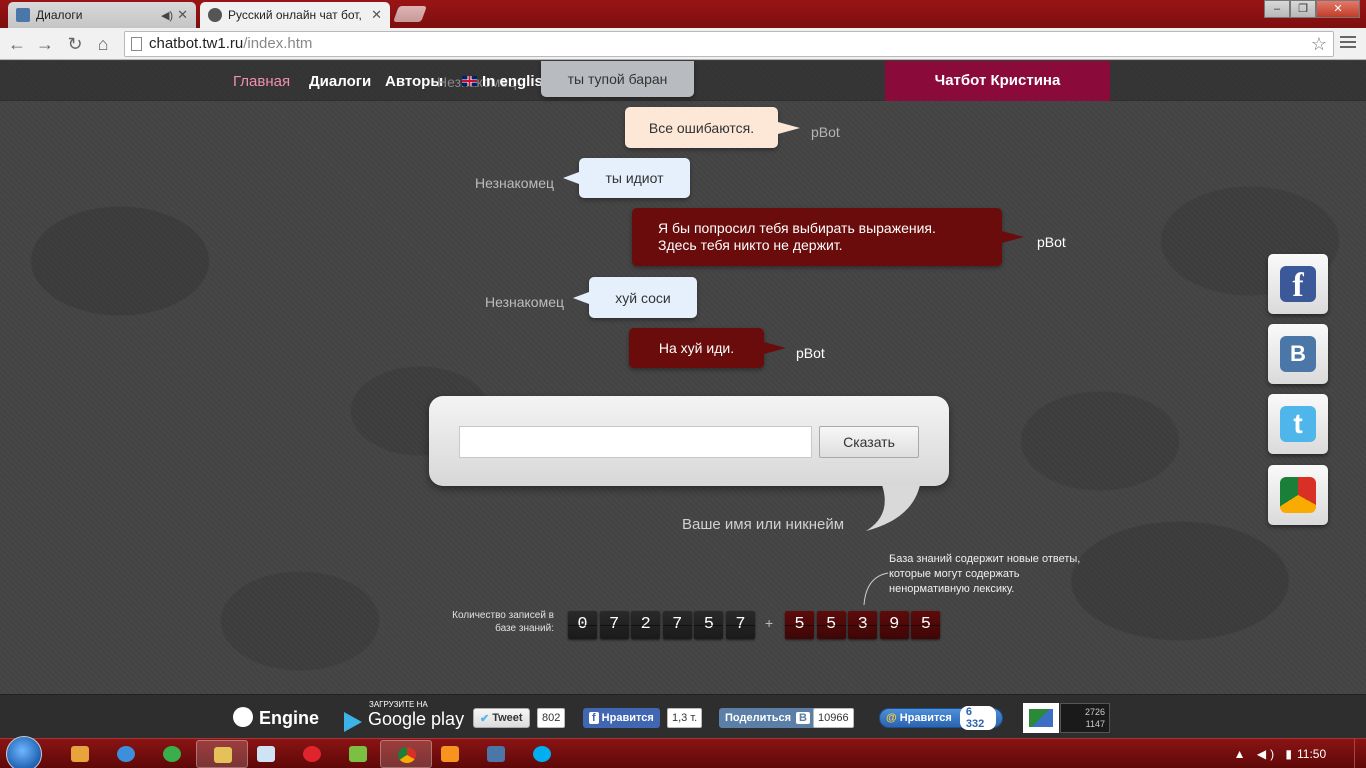  What do you see at coordinates (407, 755) in the screenshot?
I see `chrome-icon` at bounding box center [407, 755].